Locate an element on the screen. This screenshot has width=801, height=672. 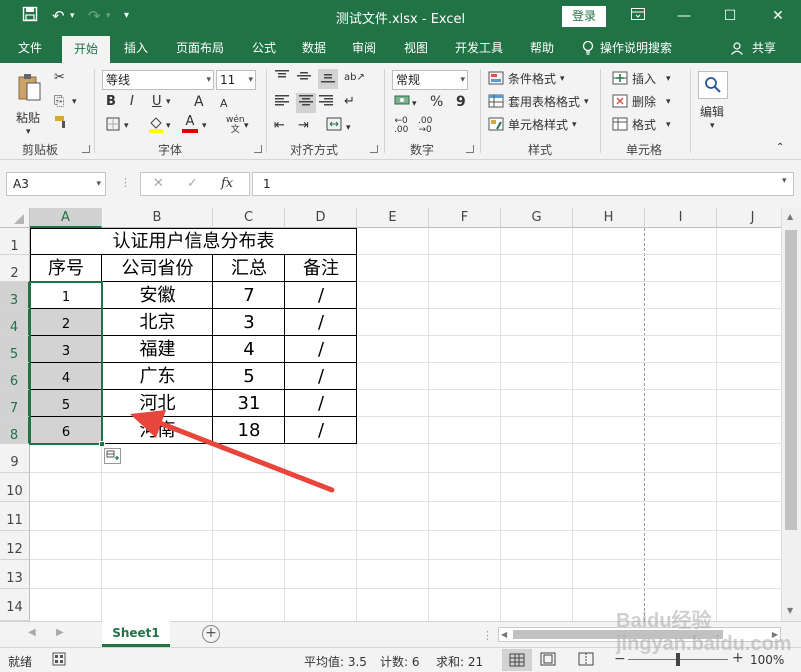
border-icon is located at coordinates (113, 127).